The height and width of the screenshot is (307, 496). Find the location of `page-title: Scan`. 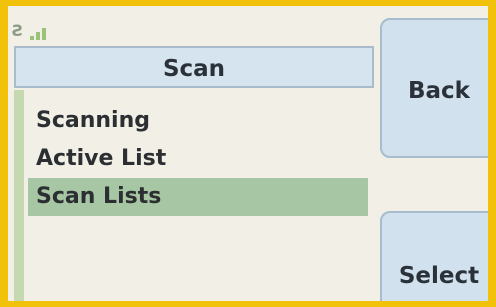

page-title: Scan is located at coordinates (194, 69).